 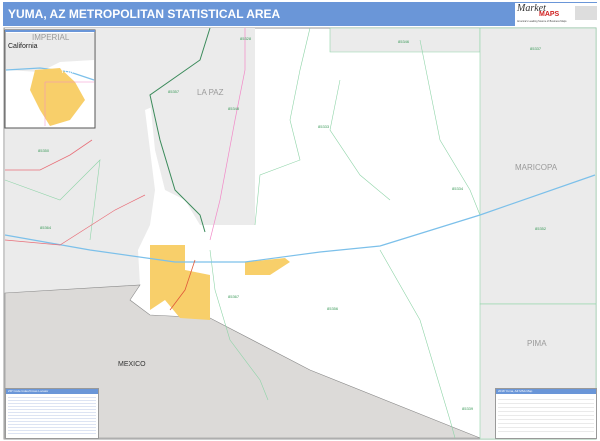 What do you see at coordinates (536, 167) in the screenshot?
I see `label-maricopa: MARICOPA` at bounding box center [536, 167].